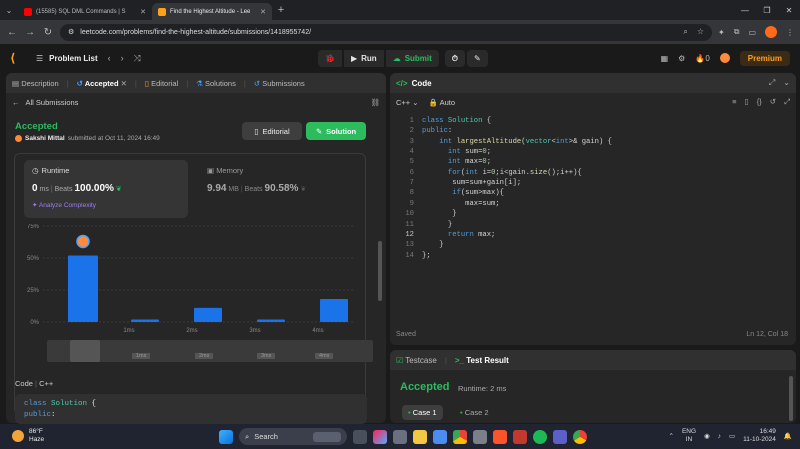 The width and height of the screenshot is (800, 449). What do you see at coordinates (681, 58) in the screenshot?
I see `settings-gear-icon: ⚙` at bounding box center [681, 58].